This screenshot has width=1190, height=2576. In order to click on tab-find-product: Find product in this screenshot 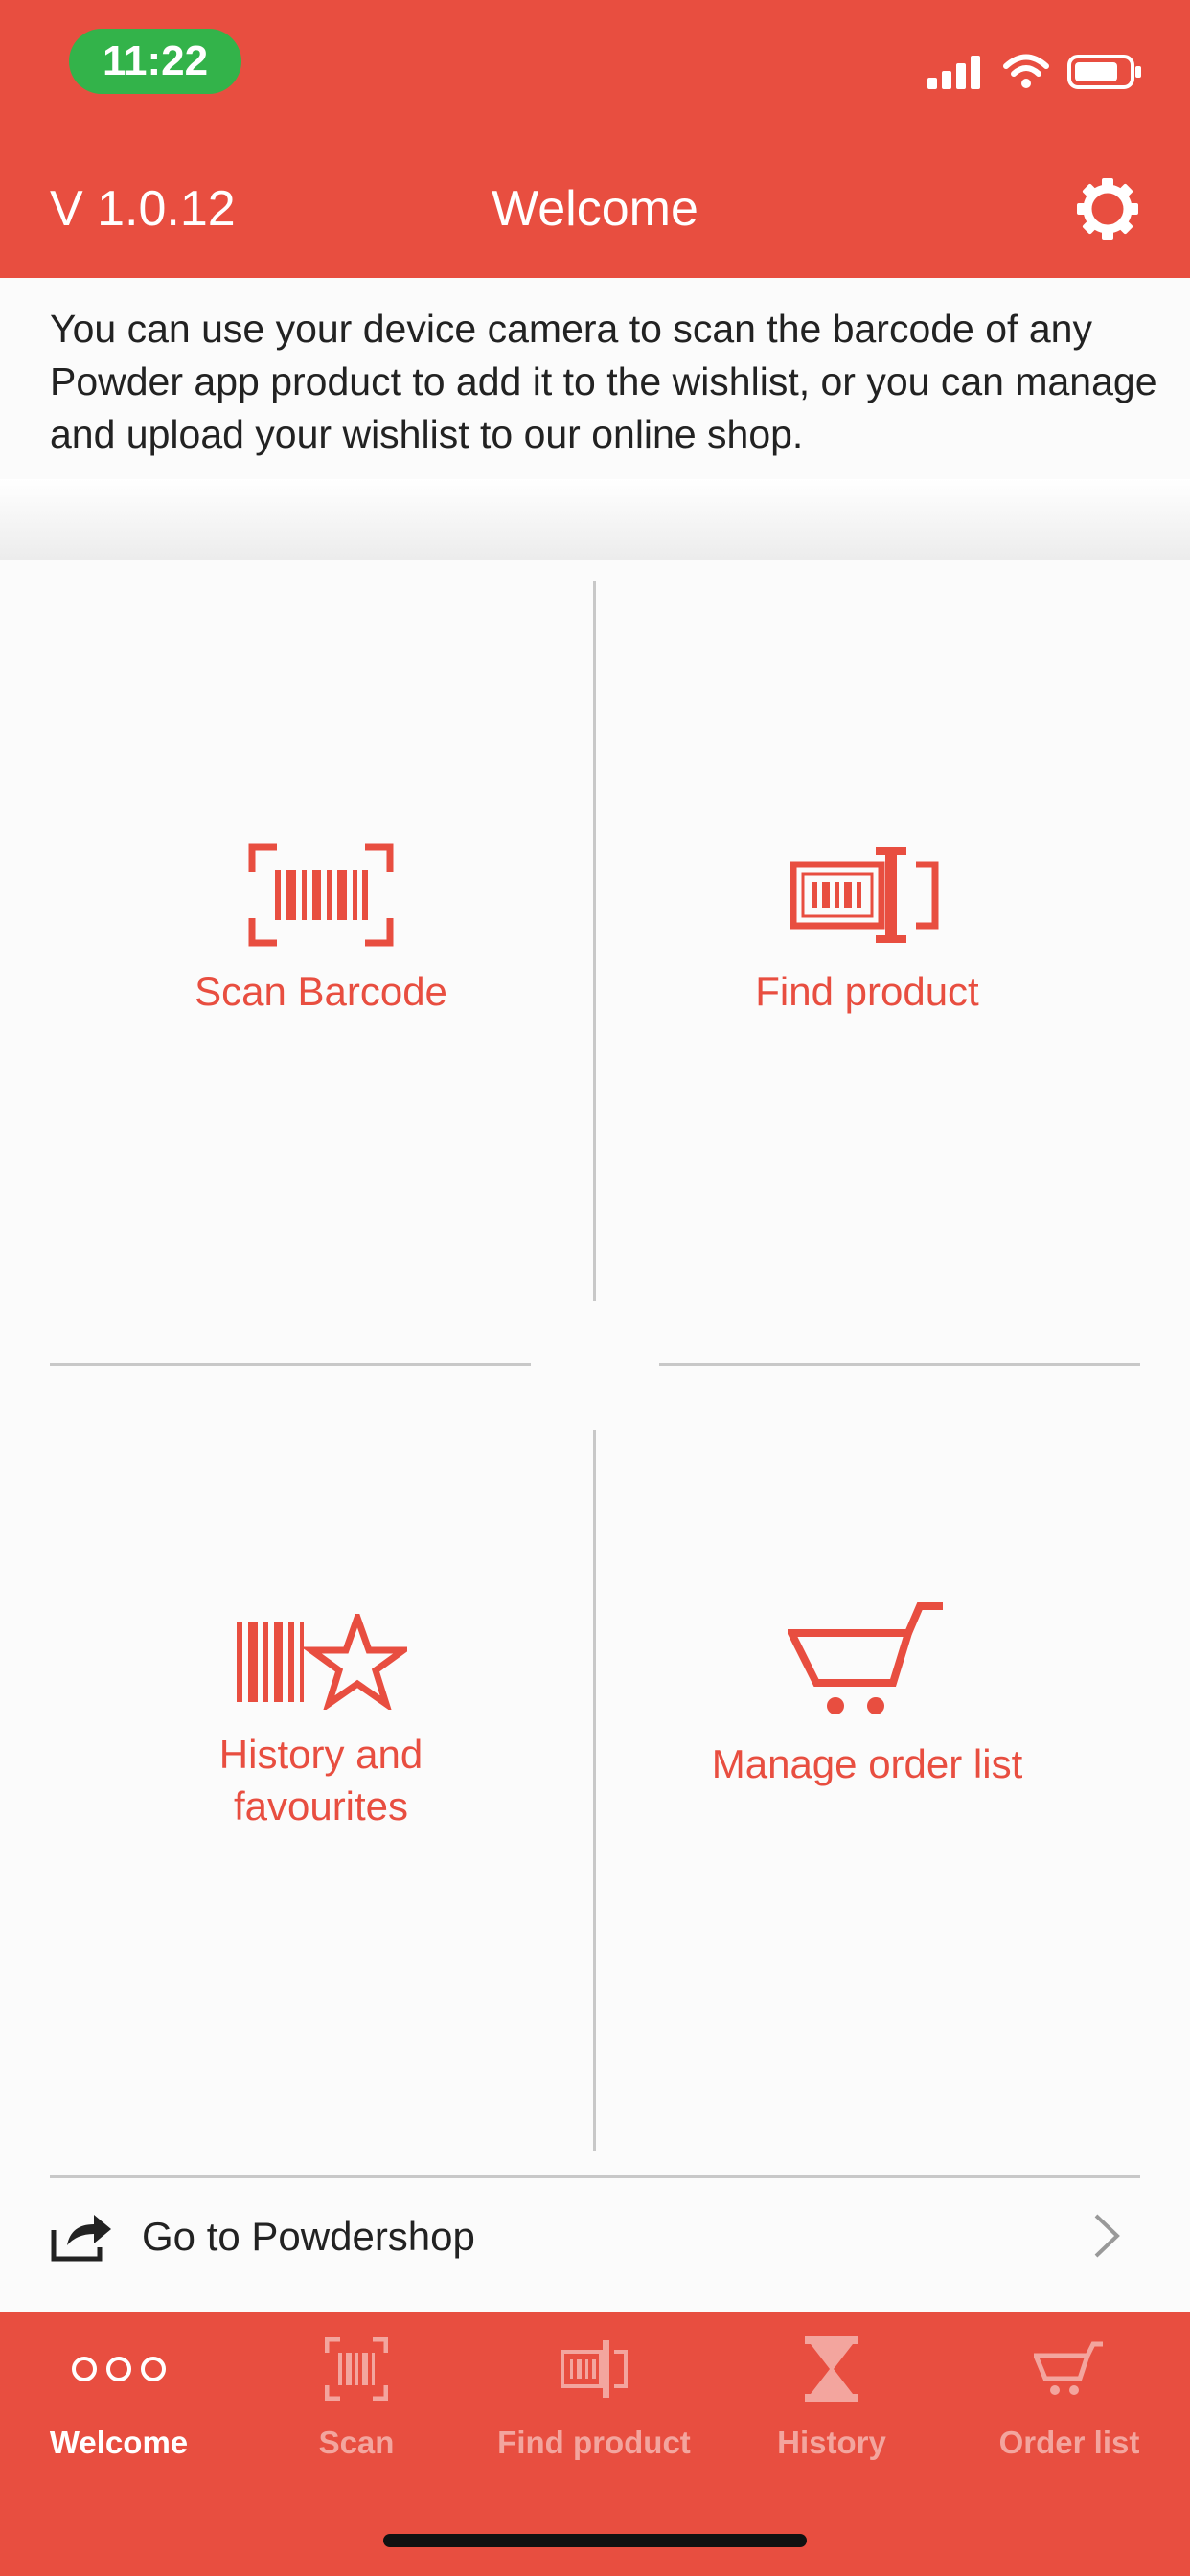, I will do `click(594, 2402)`.